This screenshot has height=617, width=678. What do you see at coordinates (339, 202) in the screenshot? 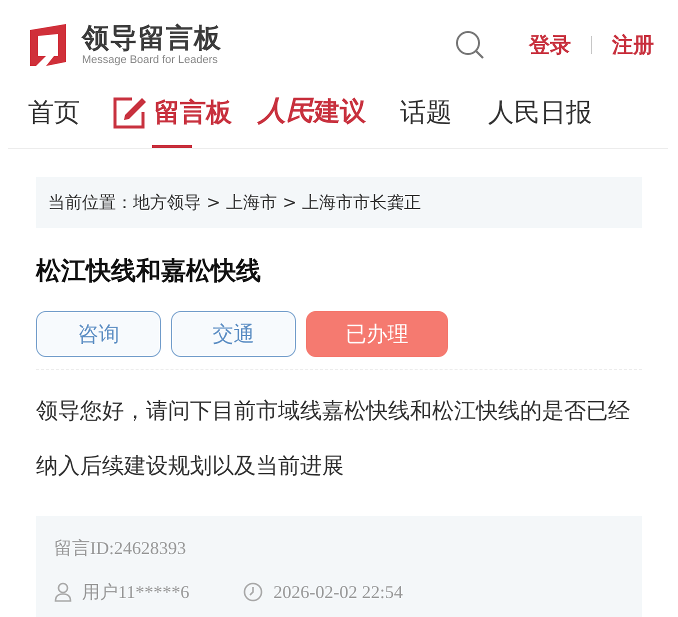
I see `breadcrumb: 当前位置：地方领导 > 上海市 > 上海市市长龚正` at bounding box center [339, 202].